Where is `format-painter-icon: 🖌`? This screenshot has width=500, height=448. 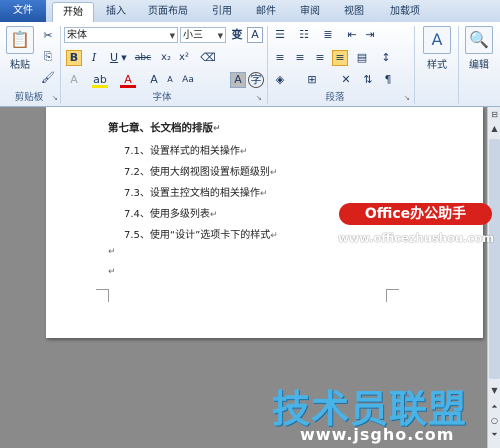 format-painter-icon: 🖌 is located at coordinates (48, 78).